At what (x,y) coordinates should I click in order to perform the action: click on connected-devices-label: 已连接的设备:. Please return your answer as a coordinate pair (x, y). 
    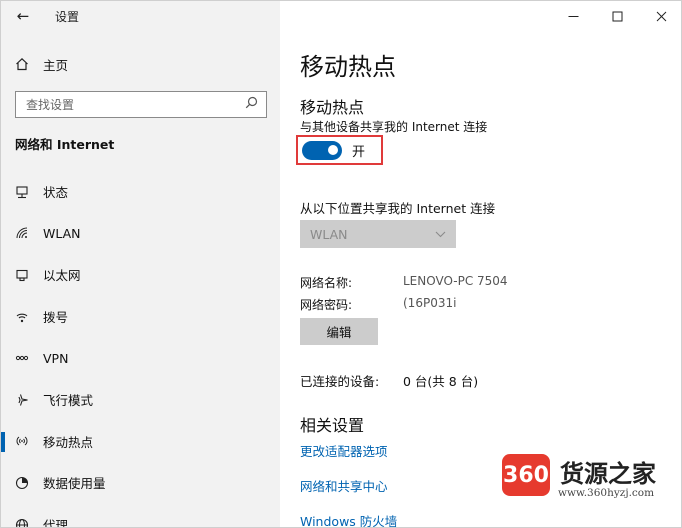
    Looking at the image, I should click on (340, 381).